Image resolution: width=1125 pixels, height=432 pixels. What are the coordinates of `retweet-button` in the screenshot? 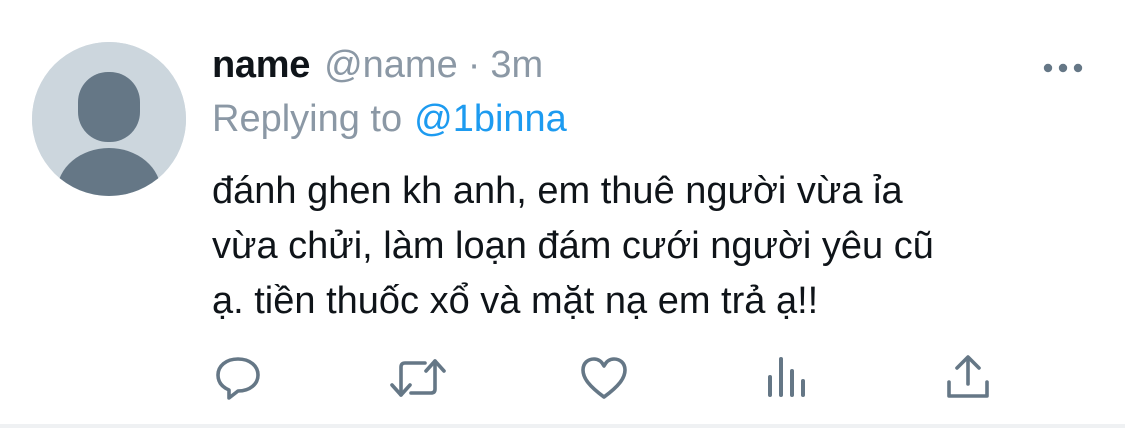 It's located at (418, 378).